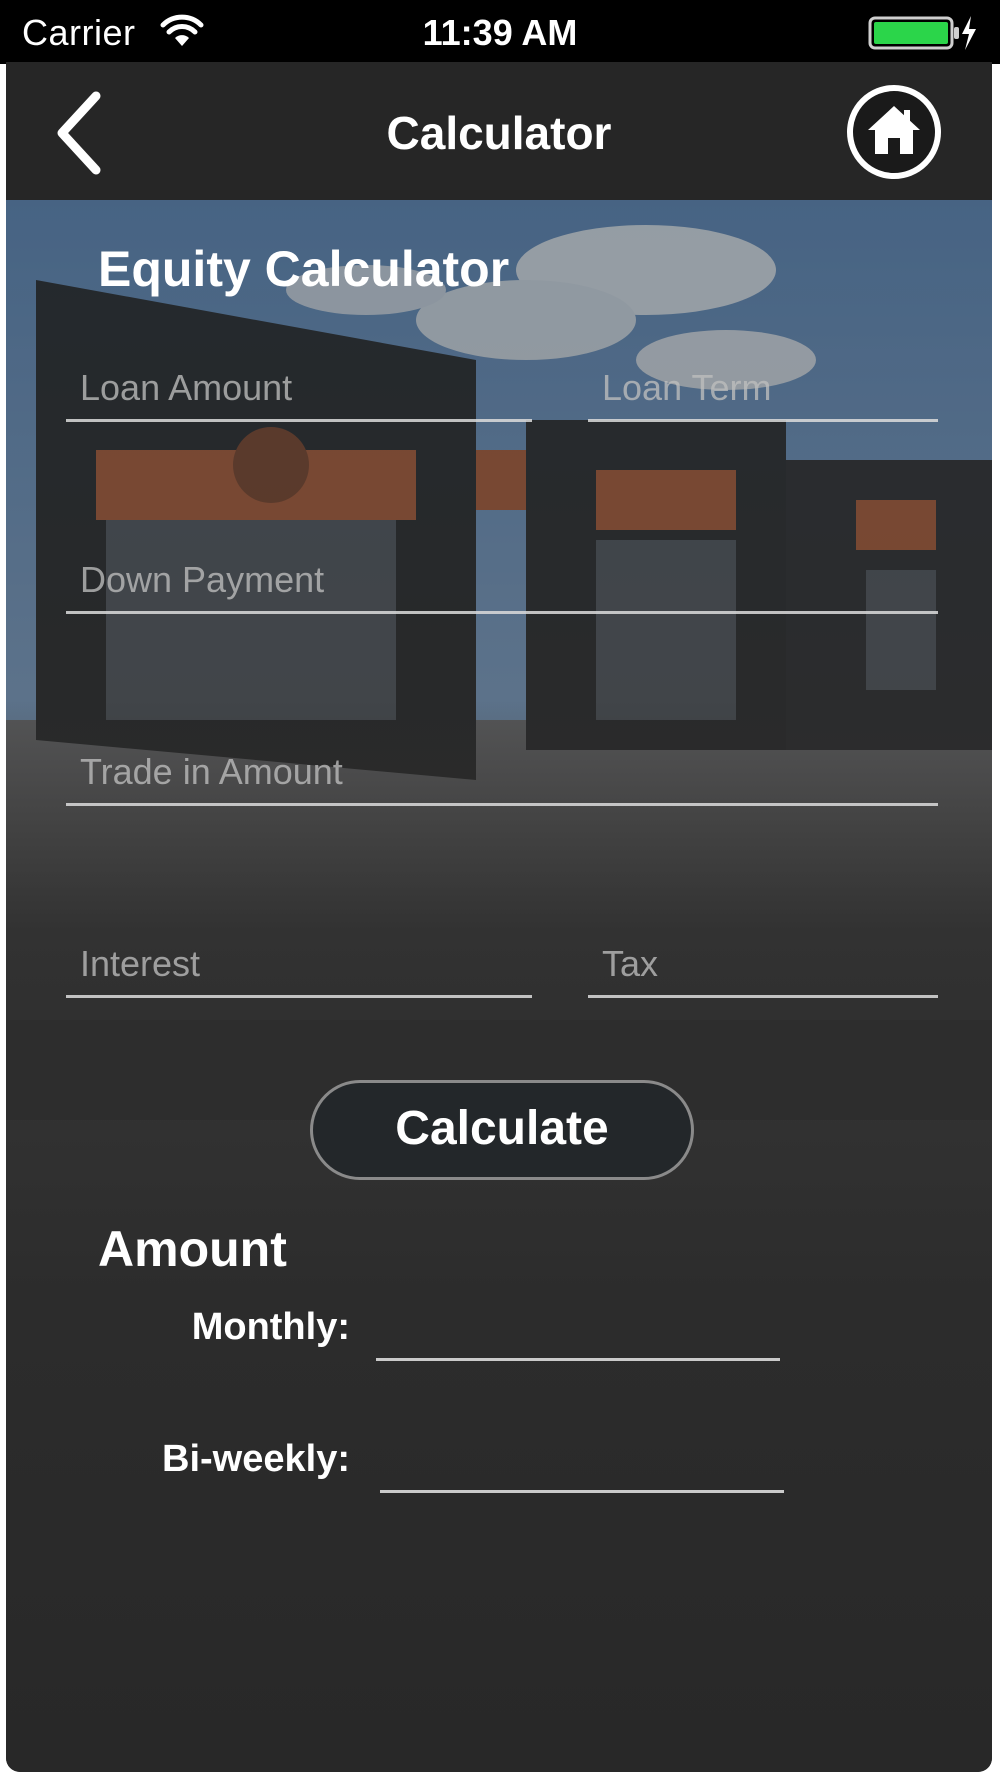 The image size is (1000, 1778). Describe the element at coordinates (502, 1130) in the screenshot. I see `calculate-button: Calculate` at that location.